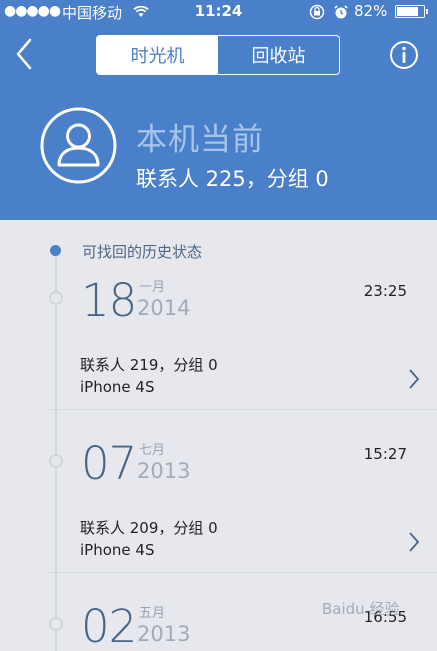 This screenshot has width=437, height=651. I want to click on segmented-control: 时光机 回收站, so click(218, 55).